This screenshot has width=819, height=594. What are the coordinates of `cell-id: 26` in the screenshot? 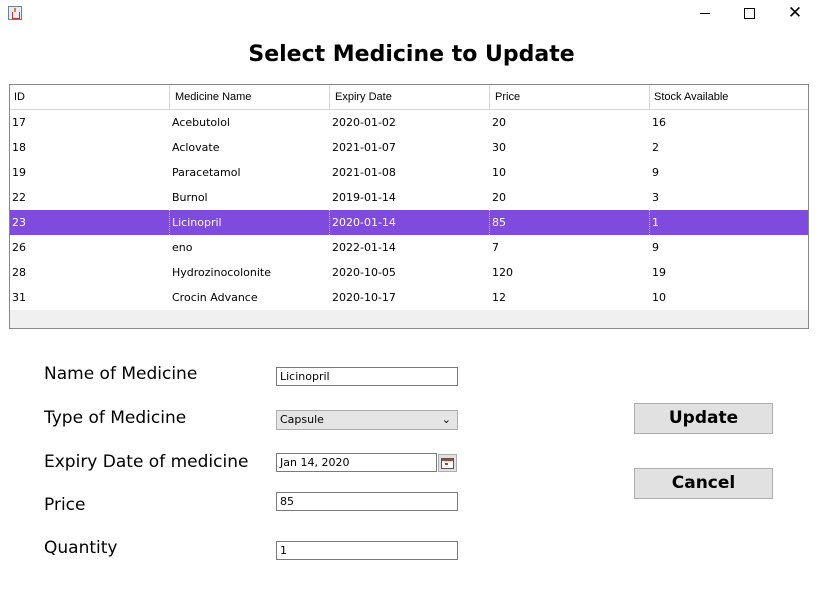 It's located at (19, 247).